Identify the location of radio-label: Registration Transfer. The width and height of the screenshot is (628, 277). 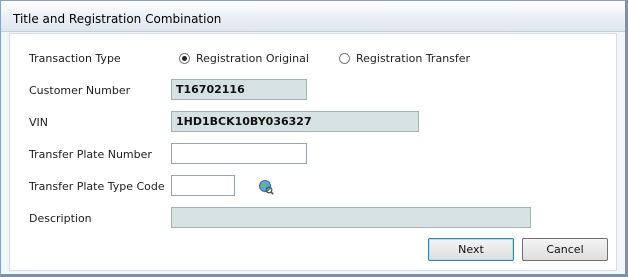
(413, 58).